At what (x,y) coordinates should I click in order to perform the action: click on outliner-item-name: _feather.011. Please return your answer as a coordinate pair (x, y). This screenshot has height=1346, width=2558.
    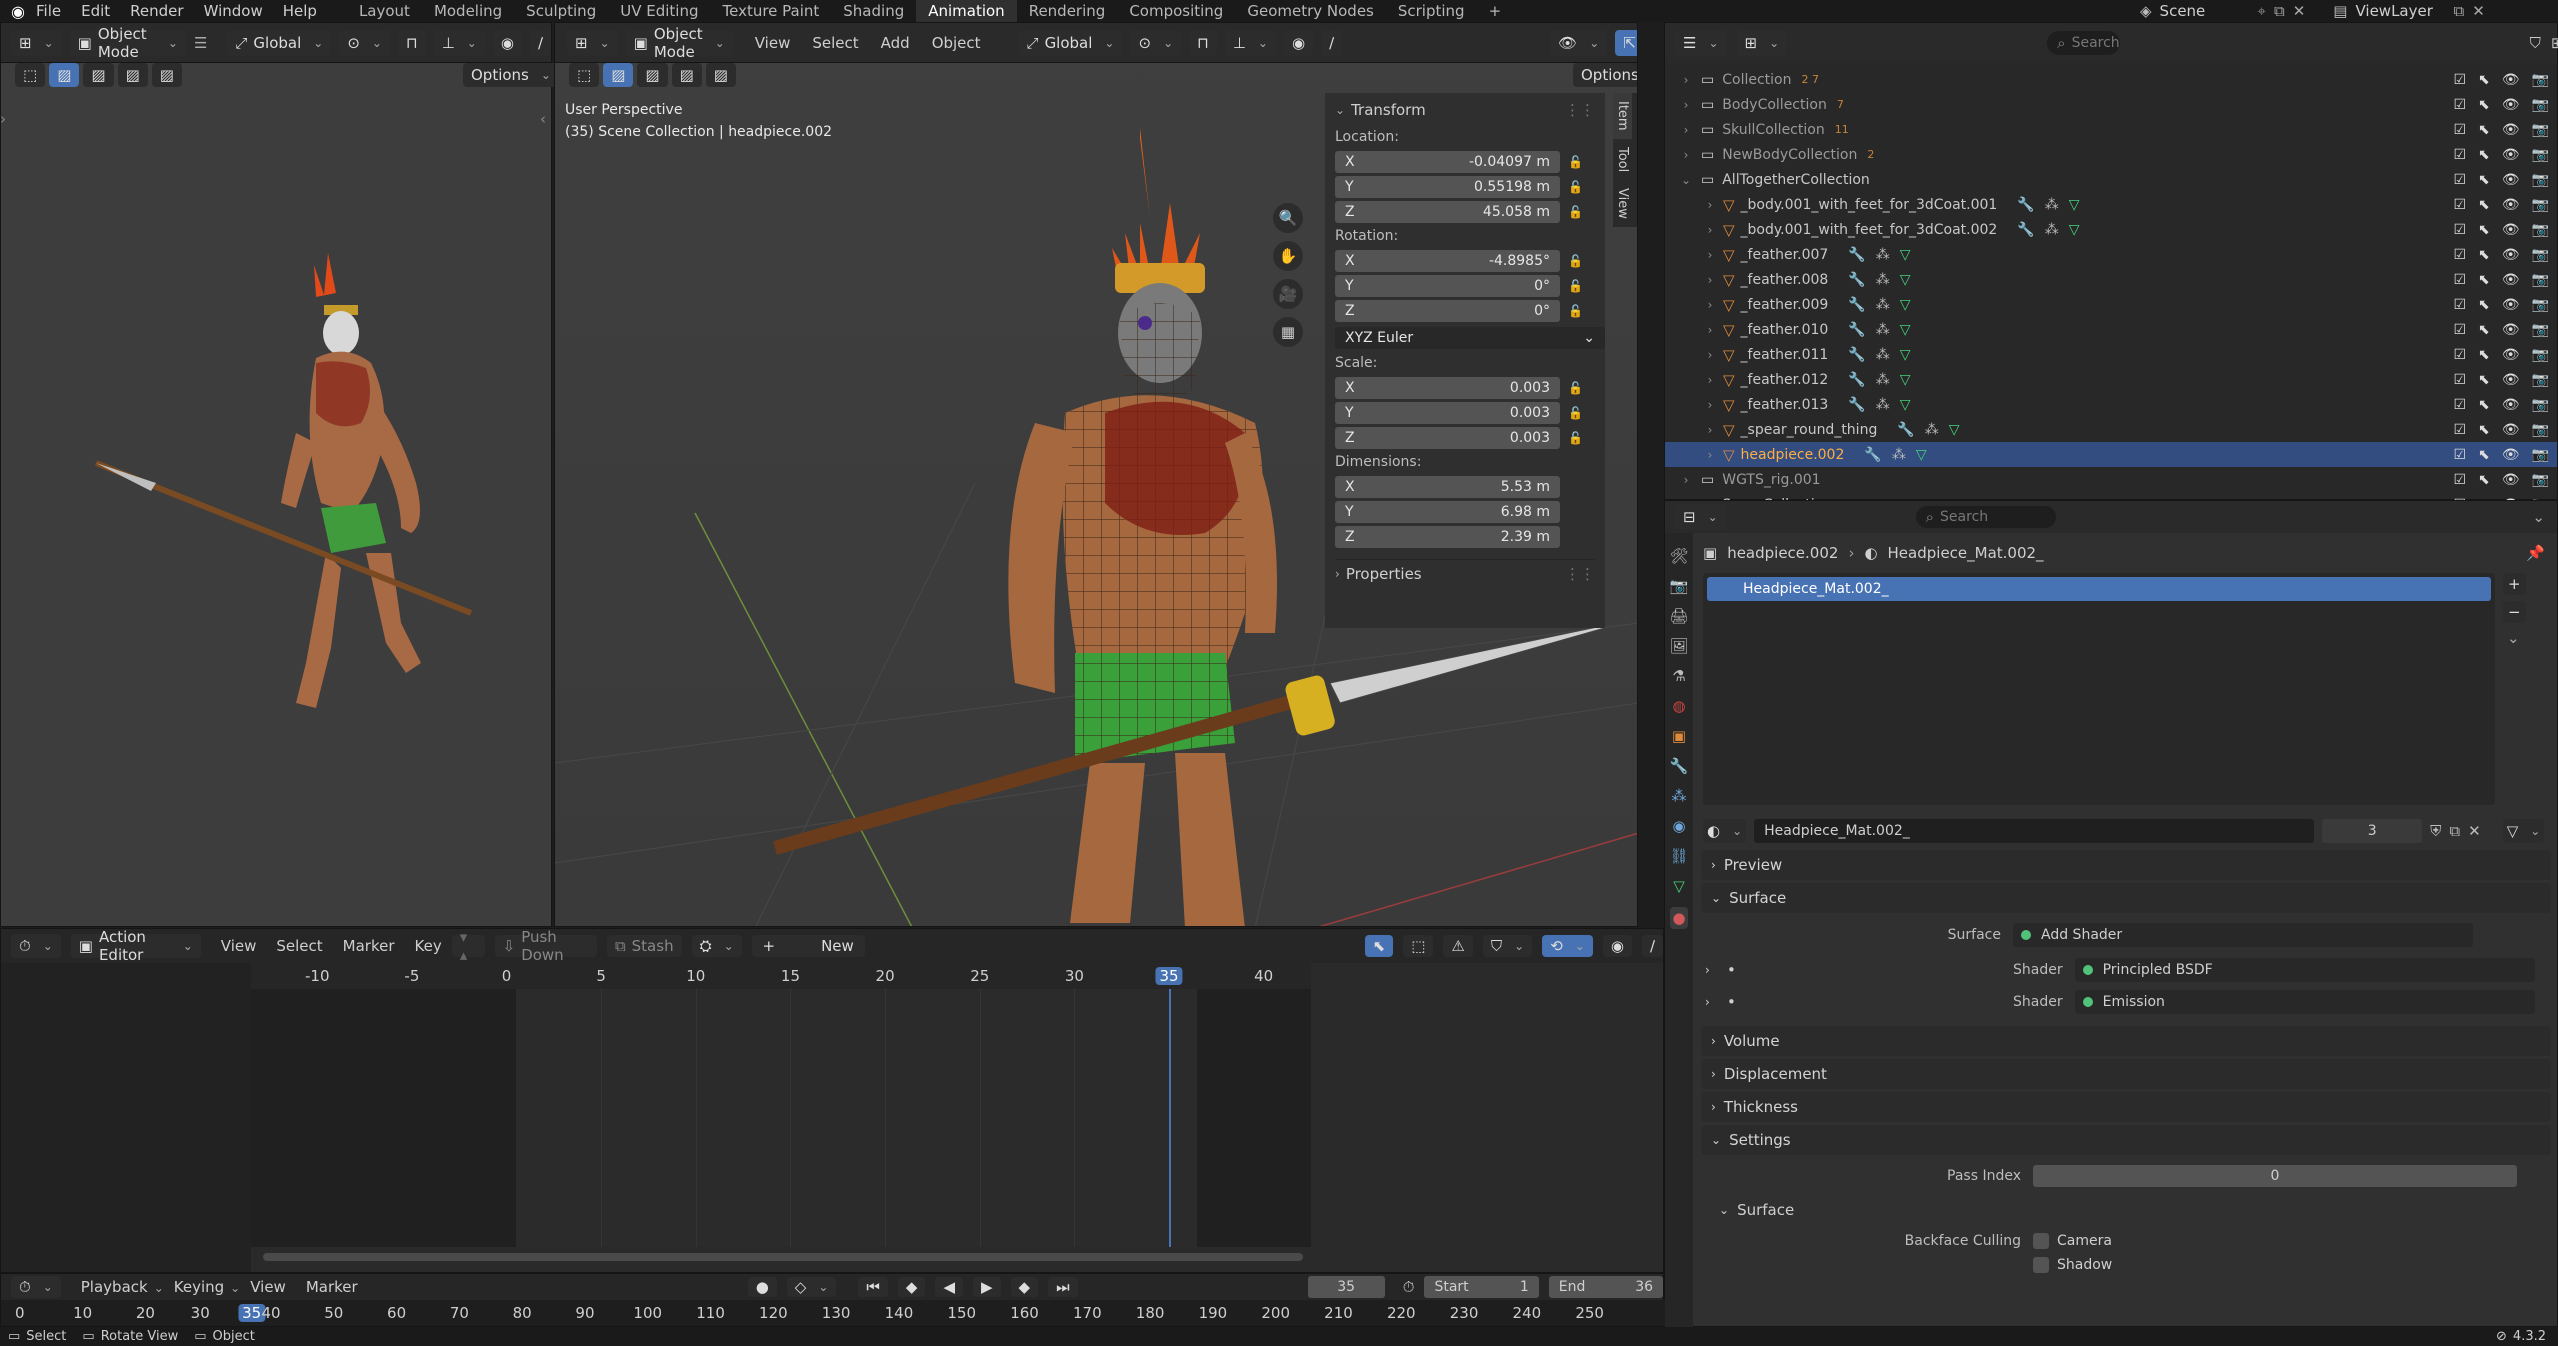
    Looking at the image, I should click on (1785, 355).